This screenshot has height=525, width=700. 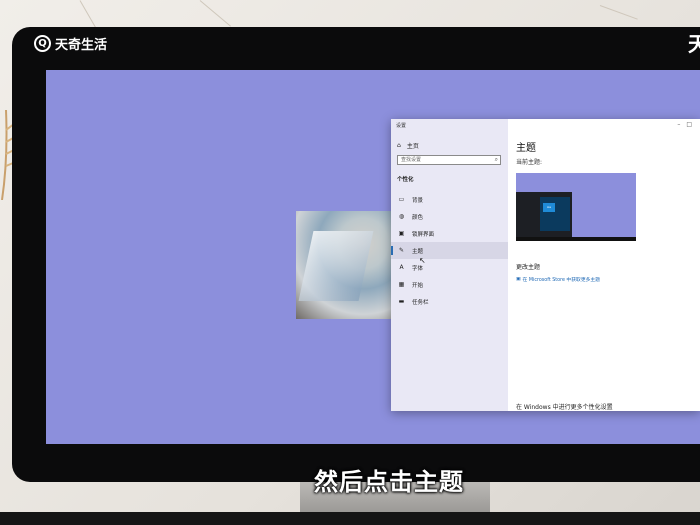 I want to click on nav-home: ⌂ 主页, so click(x=408, y=145).